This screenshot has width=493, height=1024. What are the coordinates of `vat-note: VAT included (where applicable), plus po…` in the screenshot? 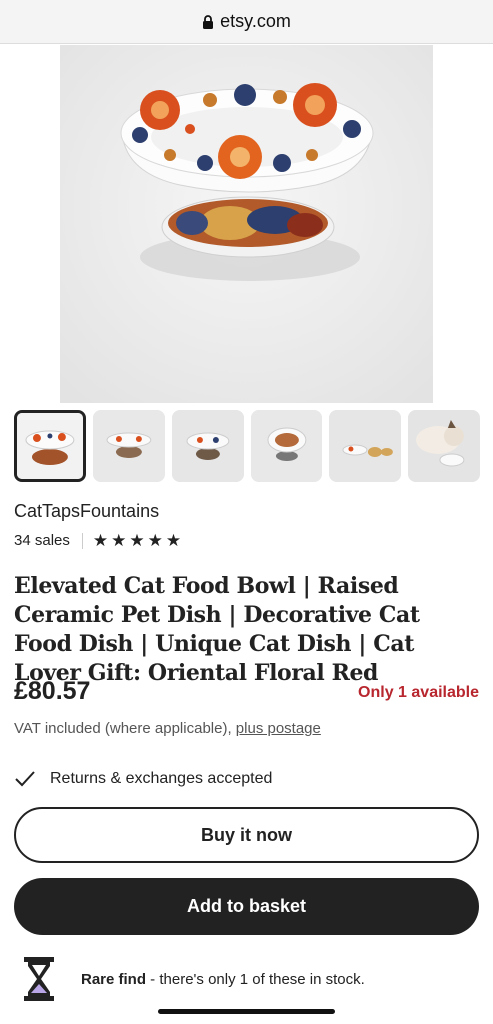 It's located at (167, 728).